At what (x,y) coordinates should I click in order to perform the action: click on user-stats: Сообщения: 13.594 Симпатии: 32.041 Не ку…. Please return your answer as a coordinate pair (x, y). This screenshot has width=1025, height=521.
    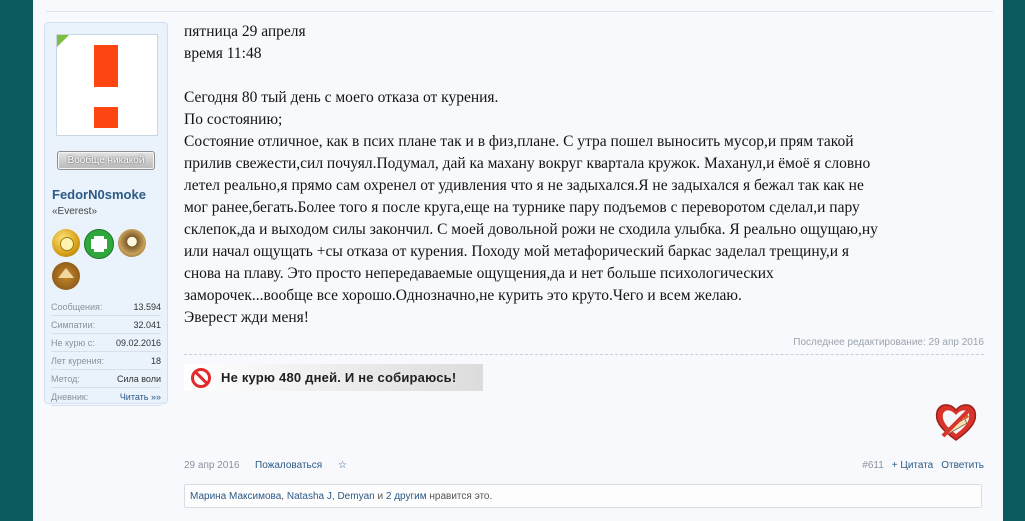
    Looking at the image, I should click on (106, 352).